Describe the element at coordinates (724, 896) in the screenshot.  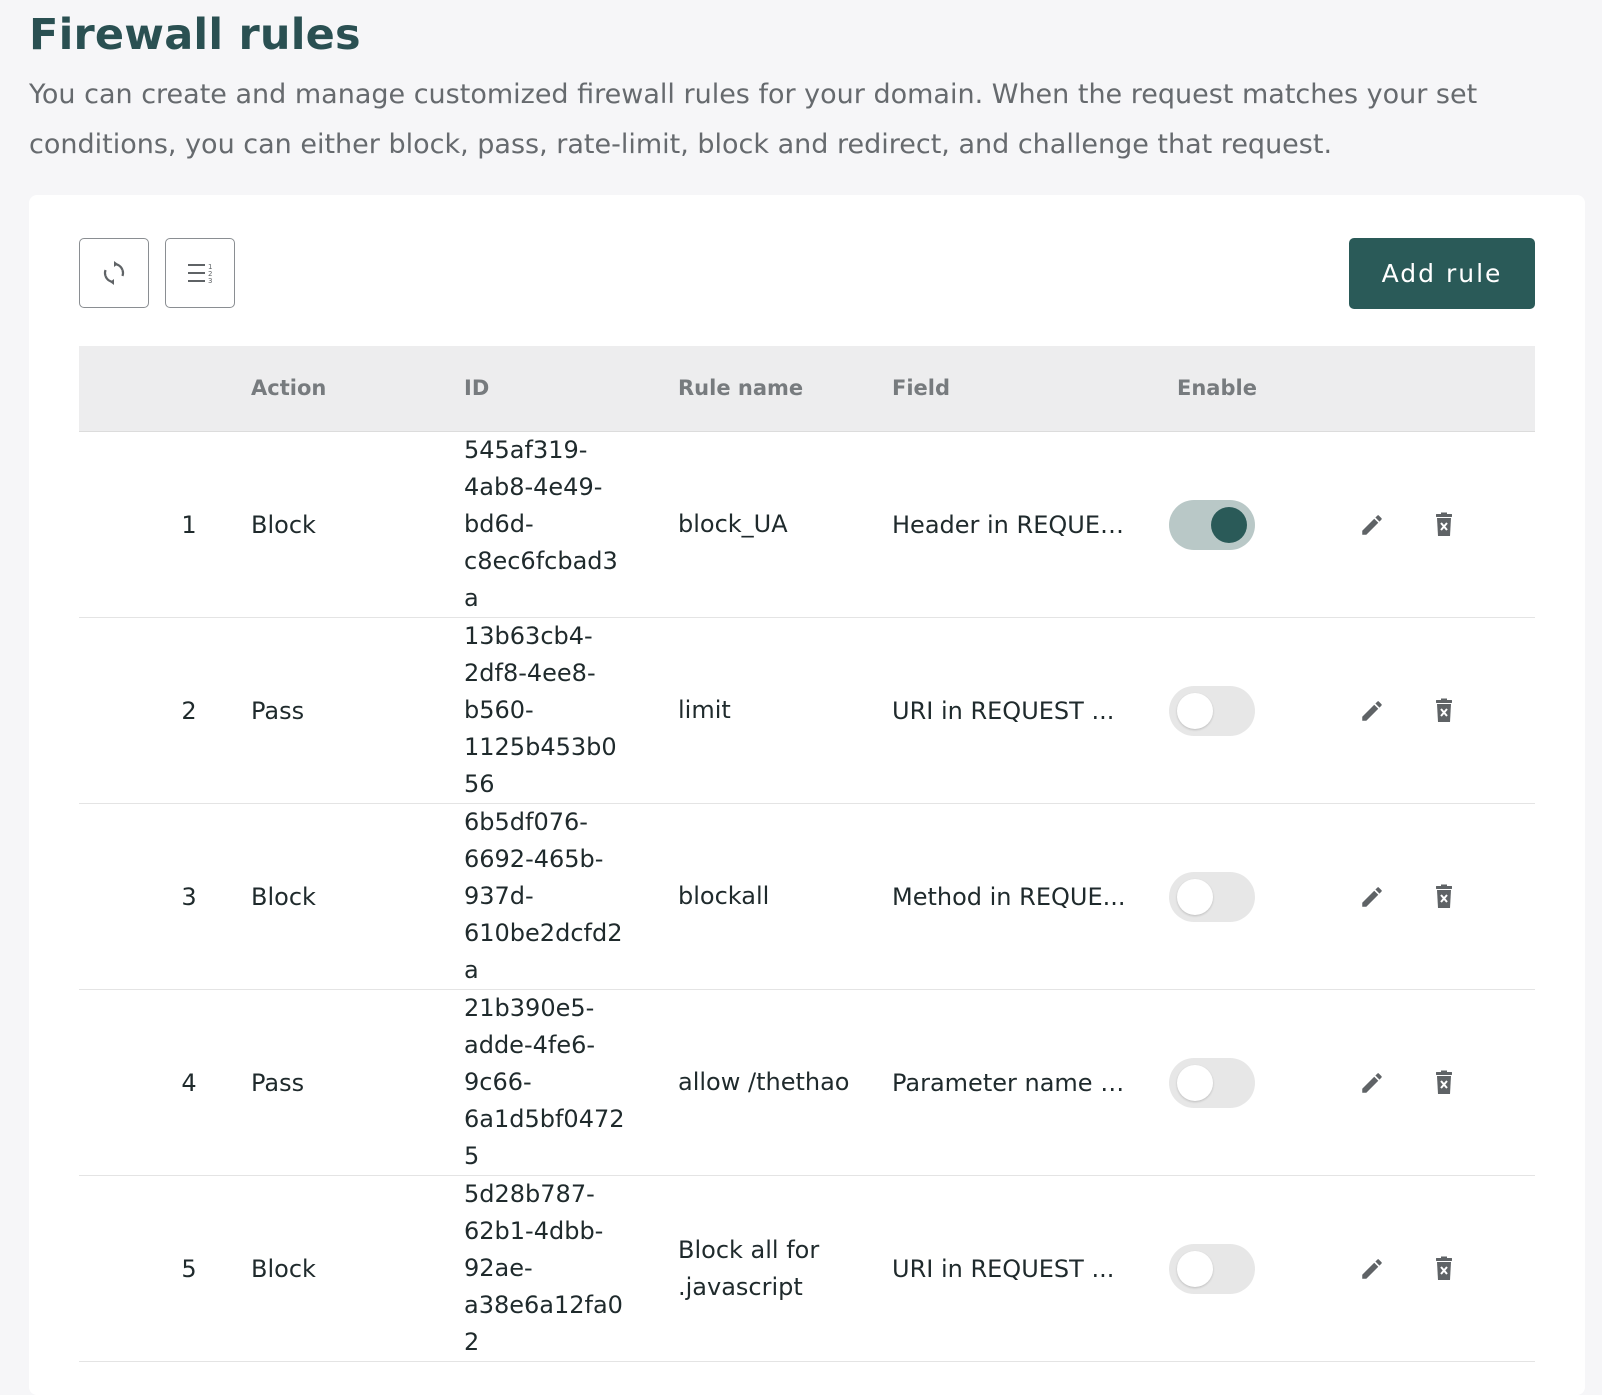
I see `row-rule-name: blockall` at that location.